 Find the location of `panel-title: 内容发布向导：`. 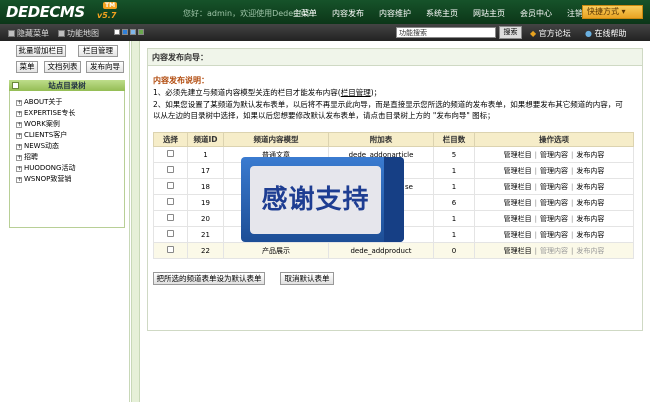

panel-title: 内容发布向导： is located at coordinates (395, 57).